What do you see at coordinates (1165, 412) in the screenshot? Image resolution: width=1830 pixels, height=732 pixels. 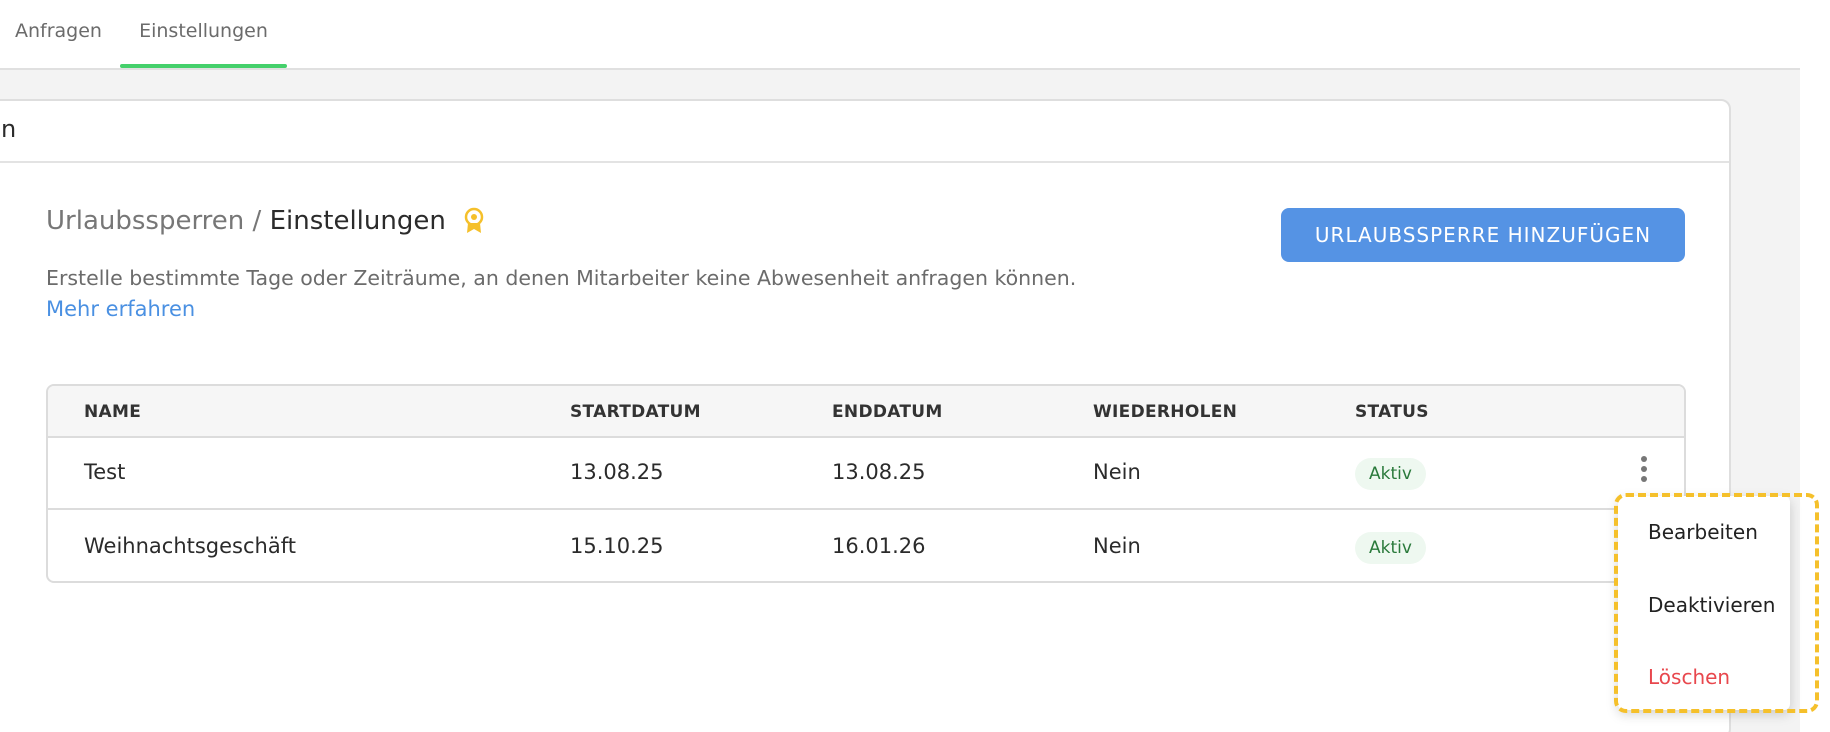 I see `column-header-repeat: WIEDERHOLEN` at bounding box center [1165, 412].